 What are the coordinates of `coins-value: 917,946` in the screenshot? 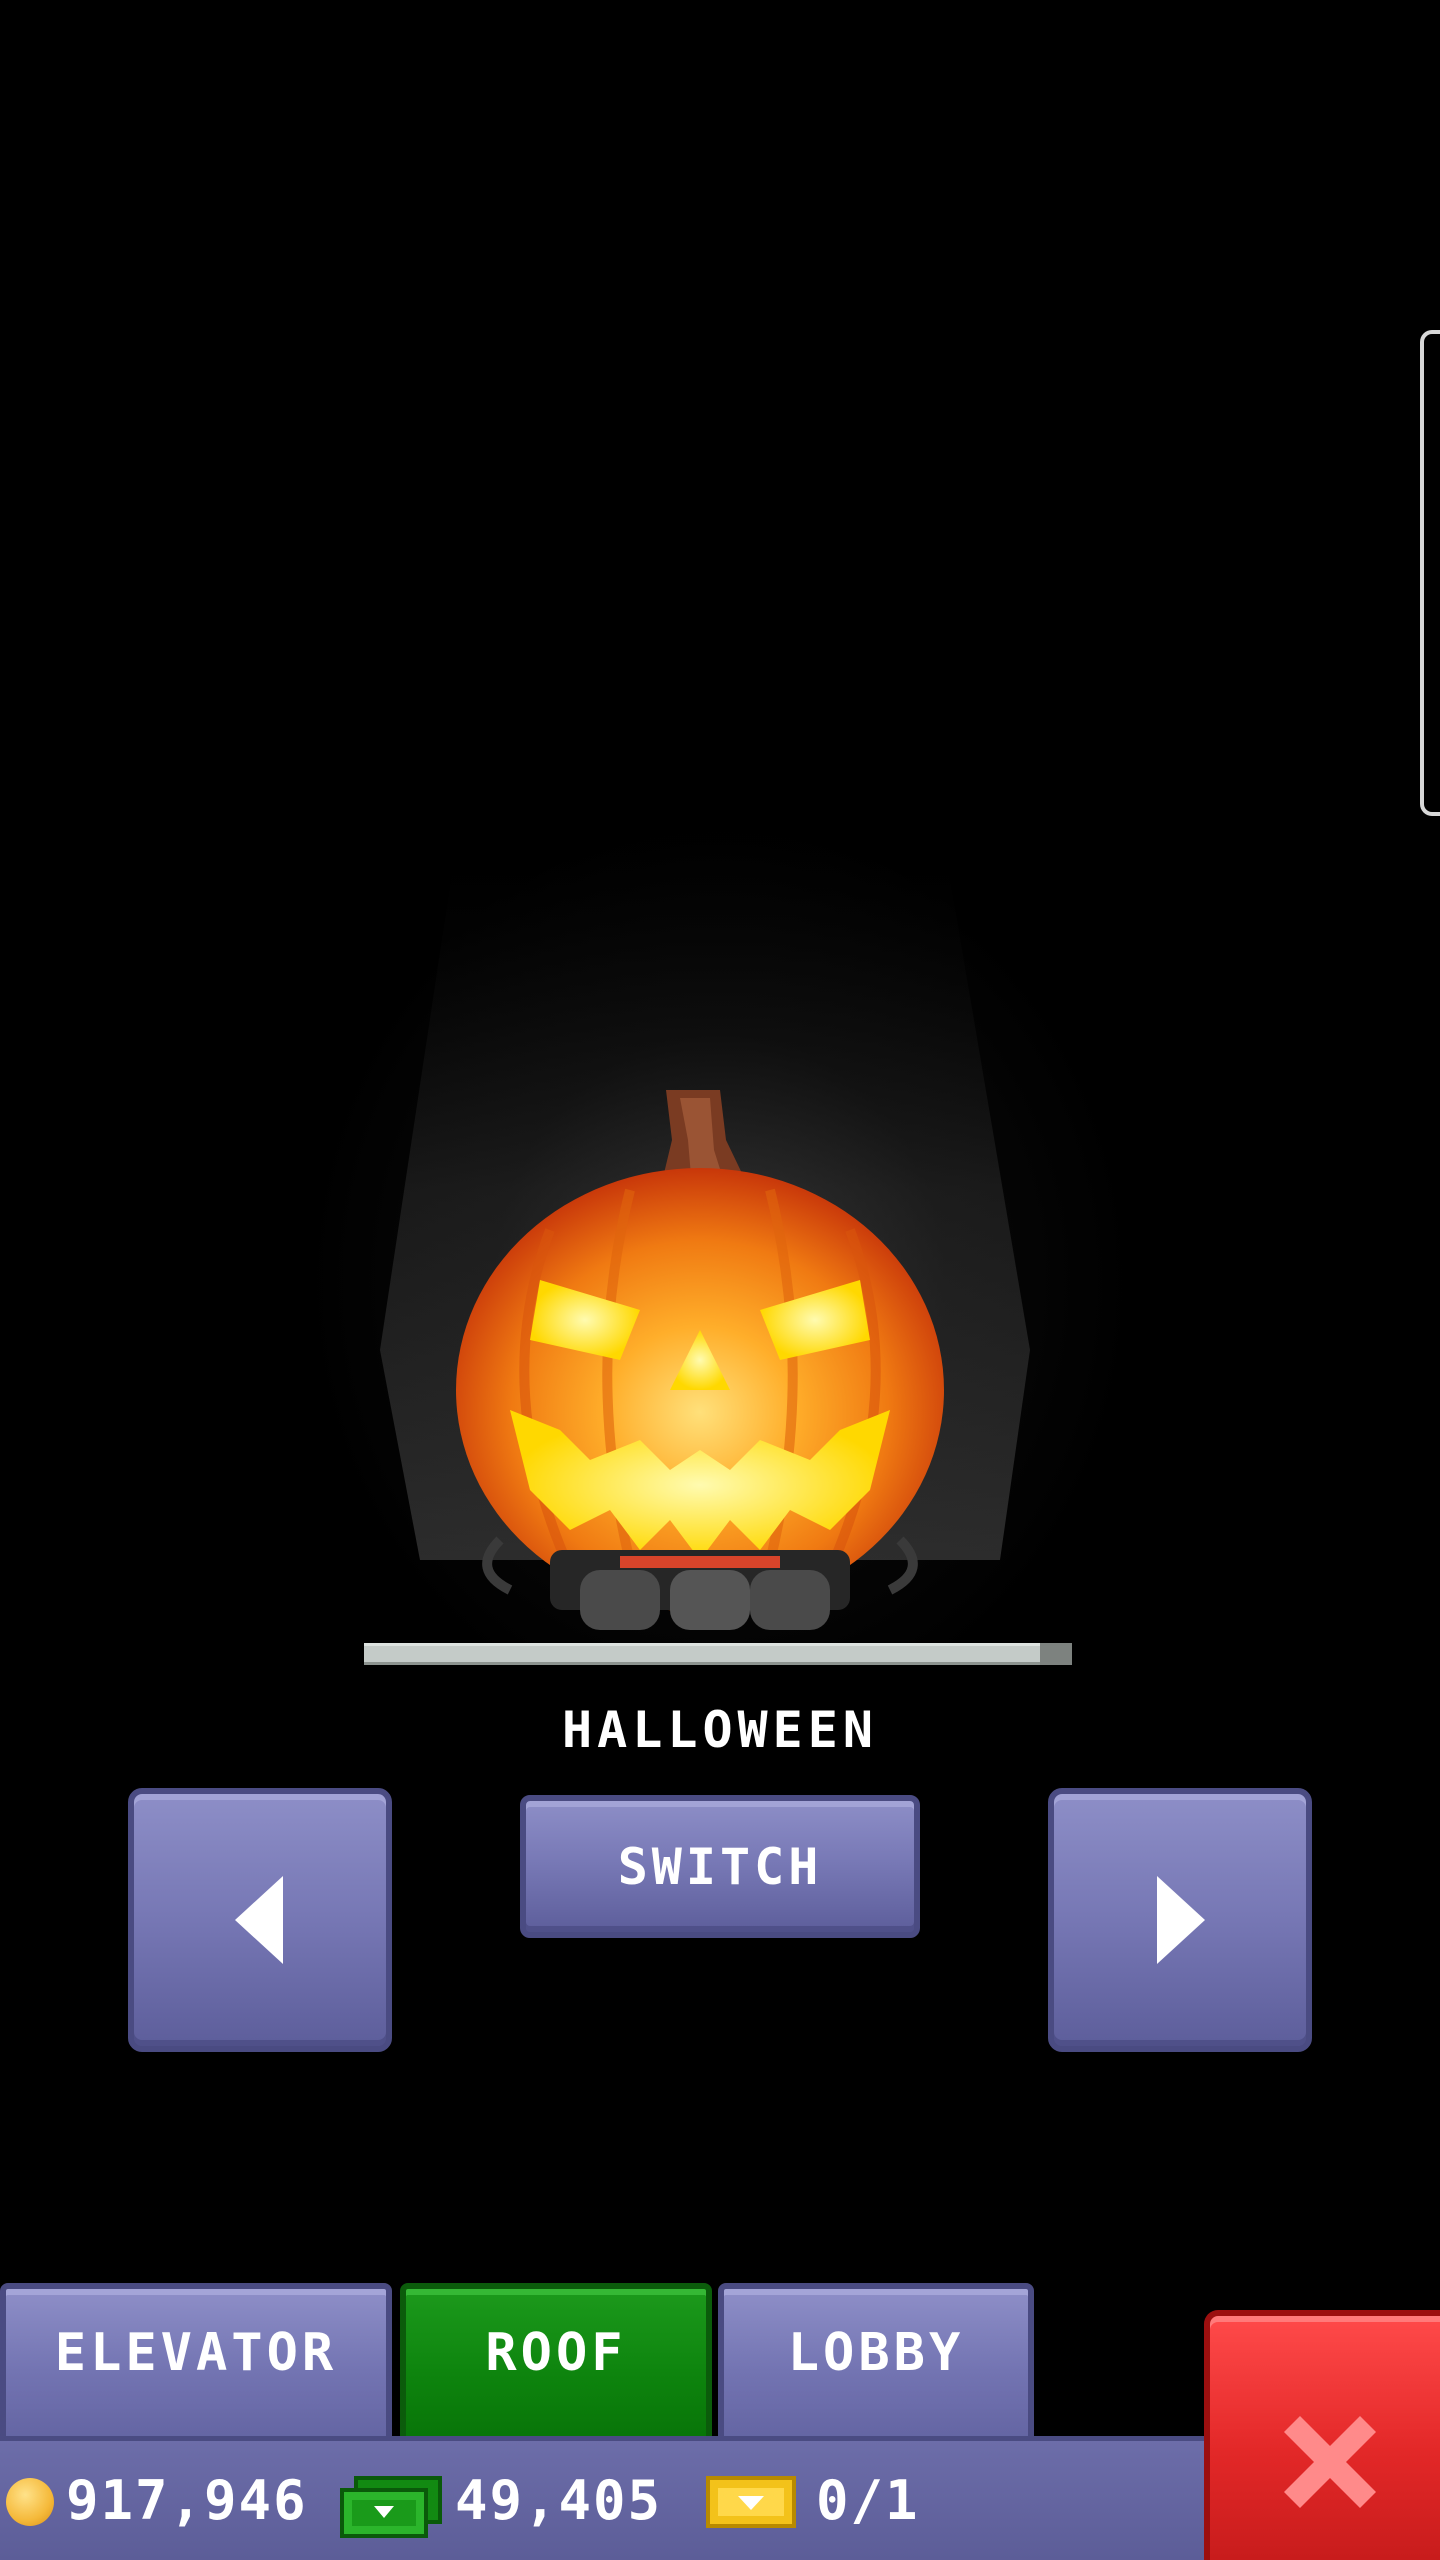 It's located at (187, 2500).